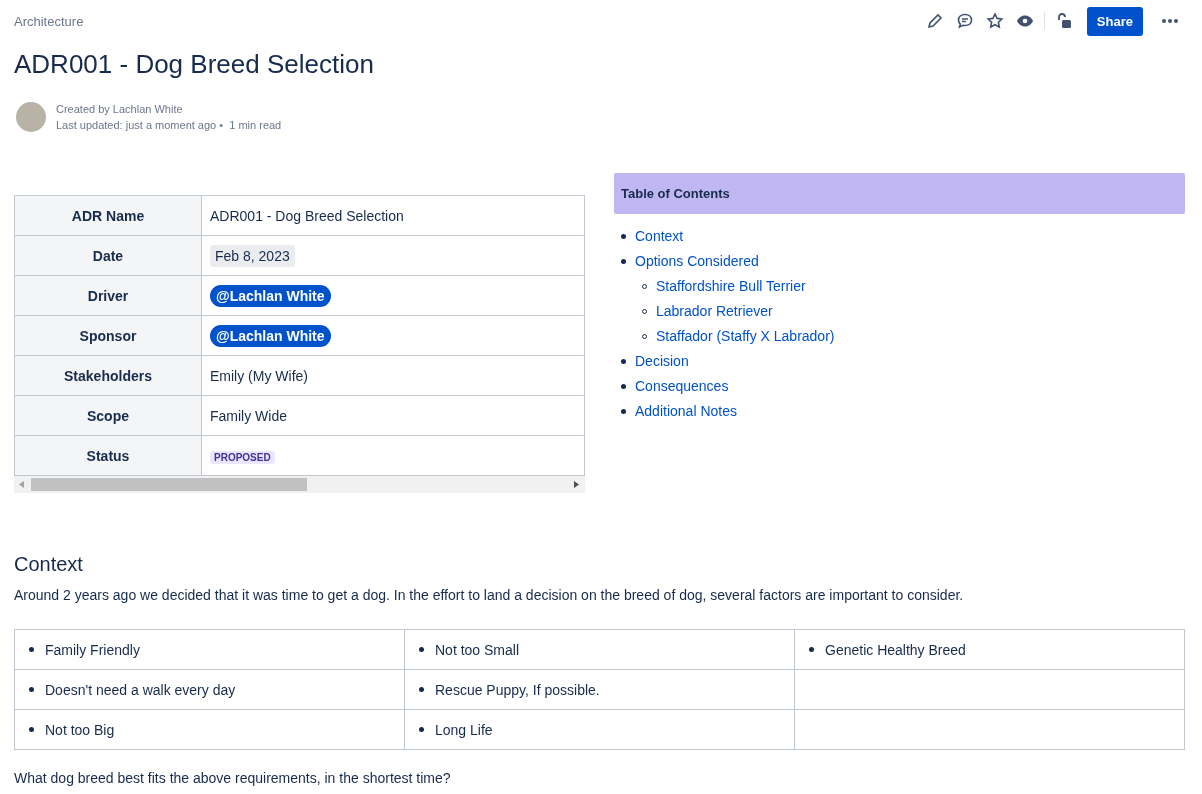  Describe the element at coordinates (108, 455) in the screenshot. I see `property-label: Status` at that location.